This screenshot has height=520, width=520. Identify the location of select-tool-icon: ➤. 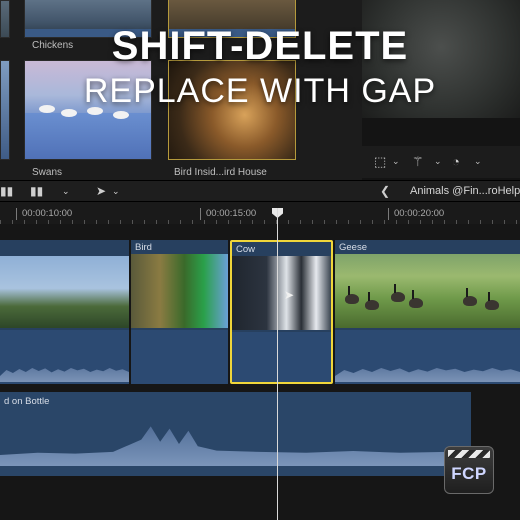
(101, 191).